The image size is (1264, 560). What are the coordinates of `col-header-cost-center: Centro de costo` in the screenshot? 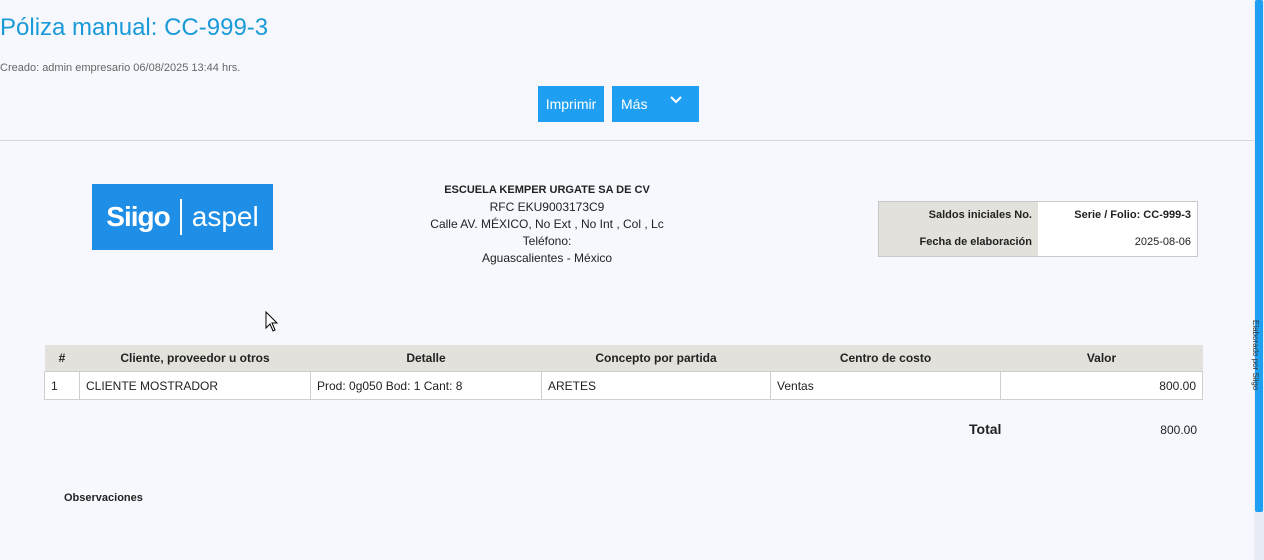 It's located at (885, 358).